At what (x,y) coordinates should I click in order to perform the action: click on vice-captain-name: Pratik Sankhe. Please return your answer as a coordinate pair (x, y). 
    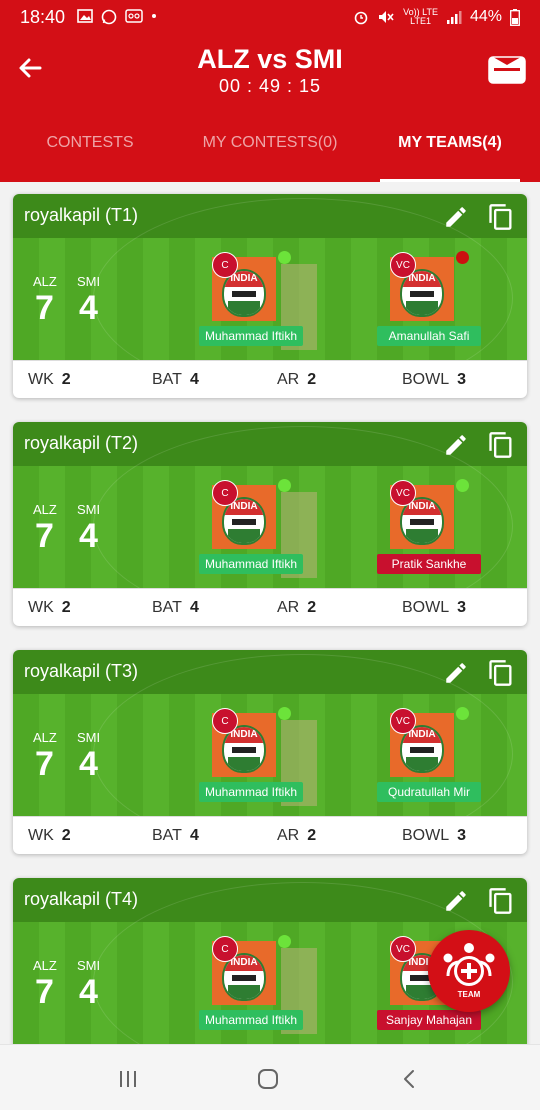
    Looking at the image, I should click on (429, 564).